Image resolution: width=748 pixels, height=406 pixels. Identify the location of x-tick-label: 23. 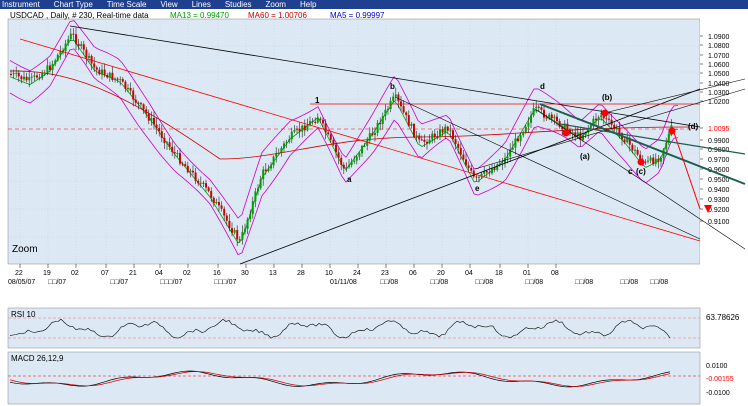
(385, 273).